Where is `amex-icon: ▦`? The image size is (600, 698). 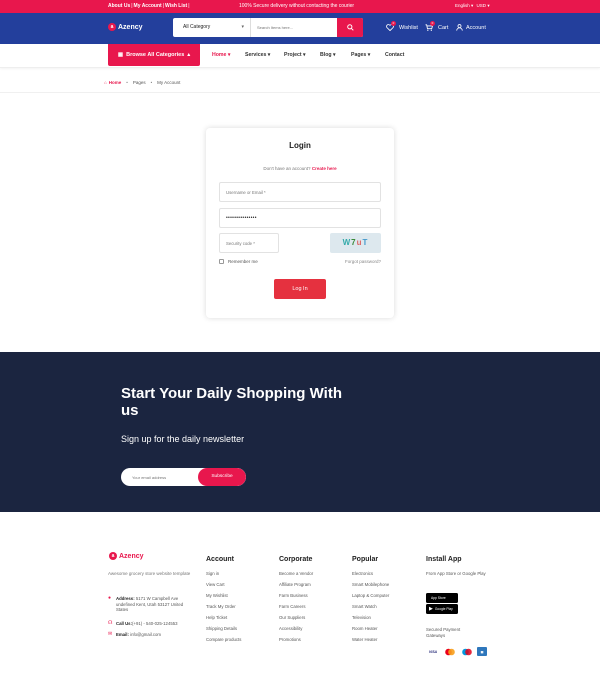 amex-icon: ▦ is located at coordinates (482, 651).